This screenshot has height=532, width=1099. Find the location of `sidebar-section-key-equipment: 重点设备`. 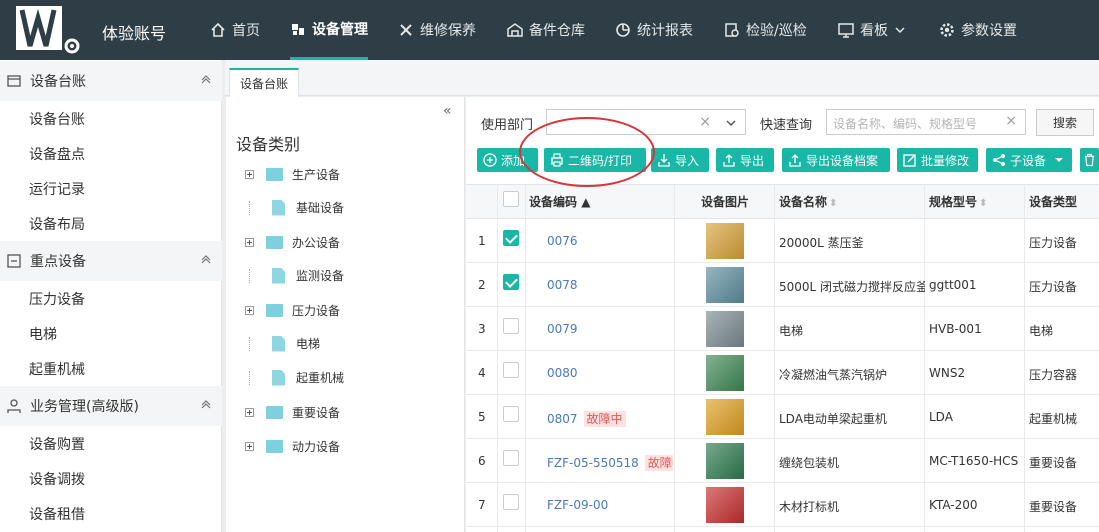

sidebar-section-key-equipment: 重点设备 is located at coordinates (111, 261).